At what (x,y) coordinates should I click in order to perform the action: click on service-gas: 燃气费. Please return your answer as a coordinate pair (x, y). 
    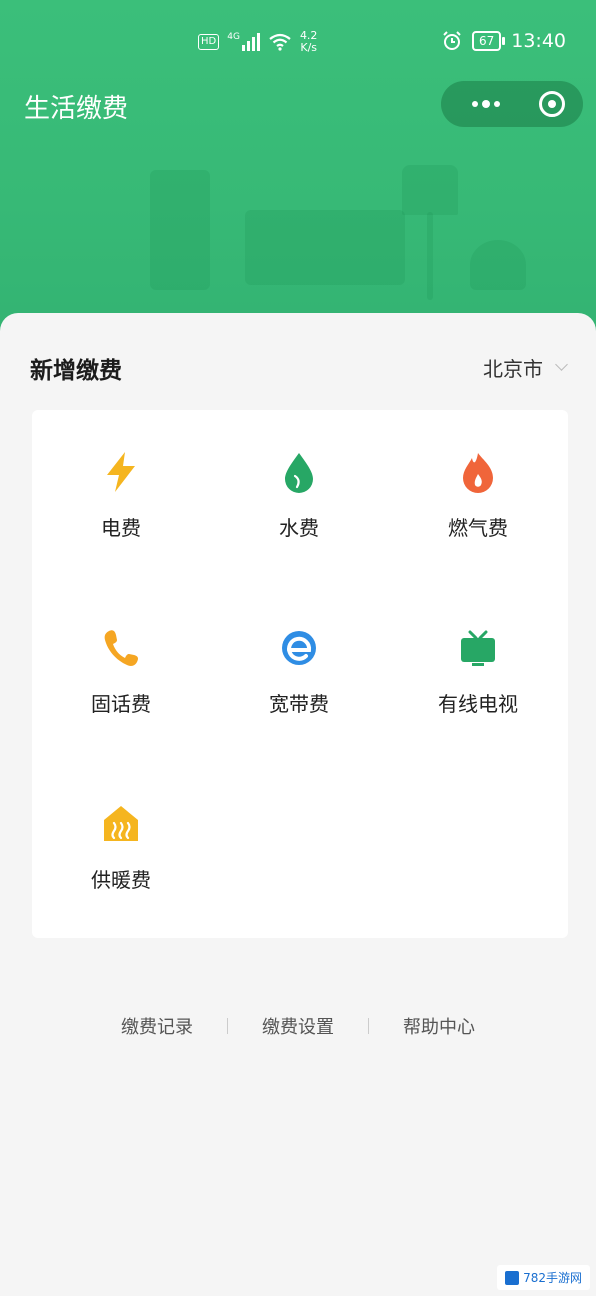
    Looking at the image, I should click on (478, 498).